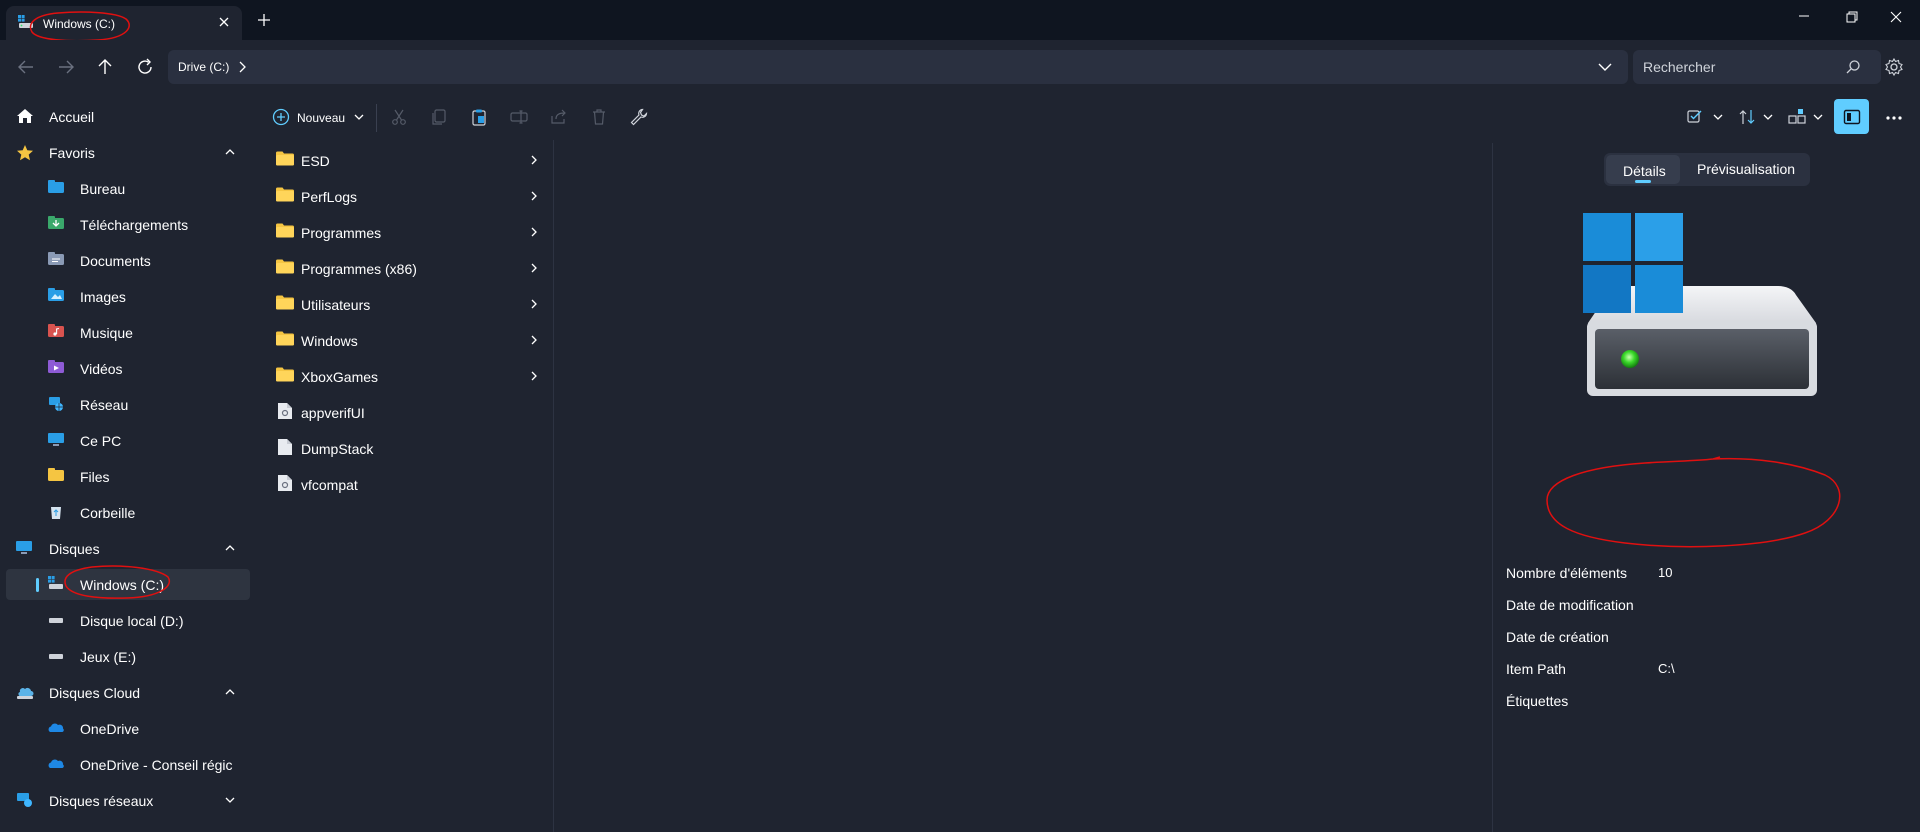  What do you see at coordinates (1797, 117) in the screenshot?
I see `group-icon` at bounding box center [1797, 117].